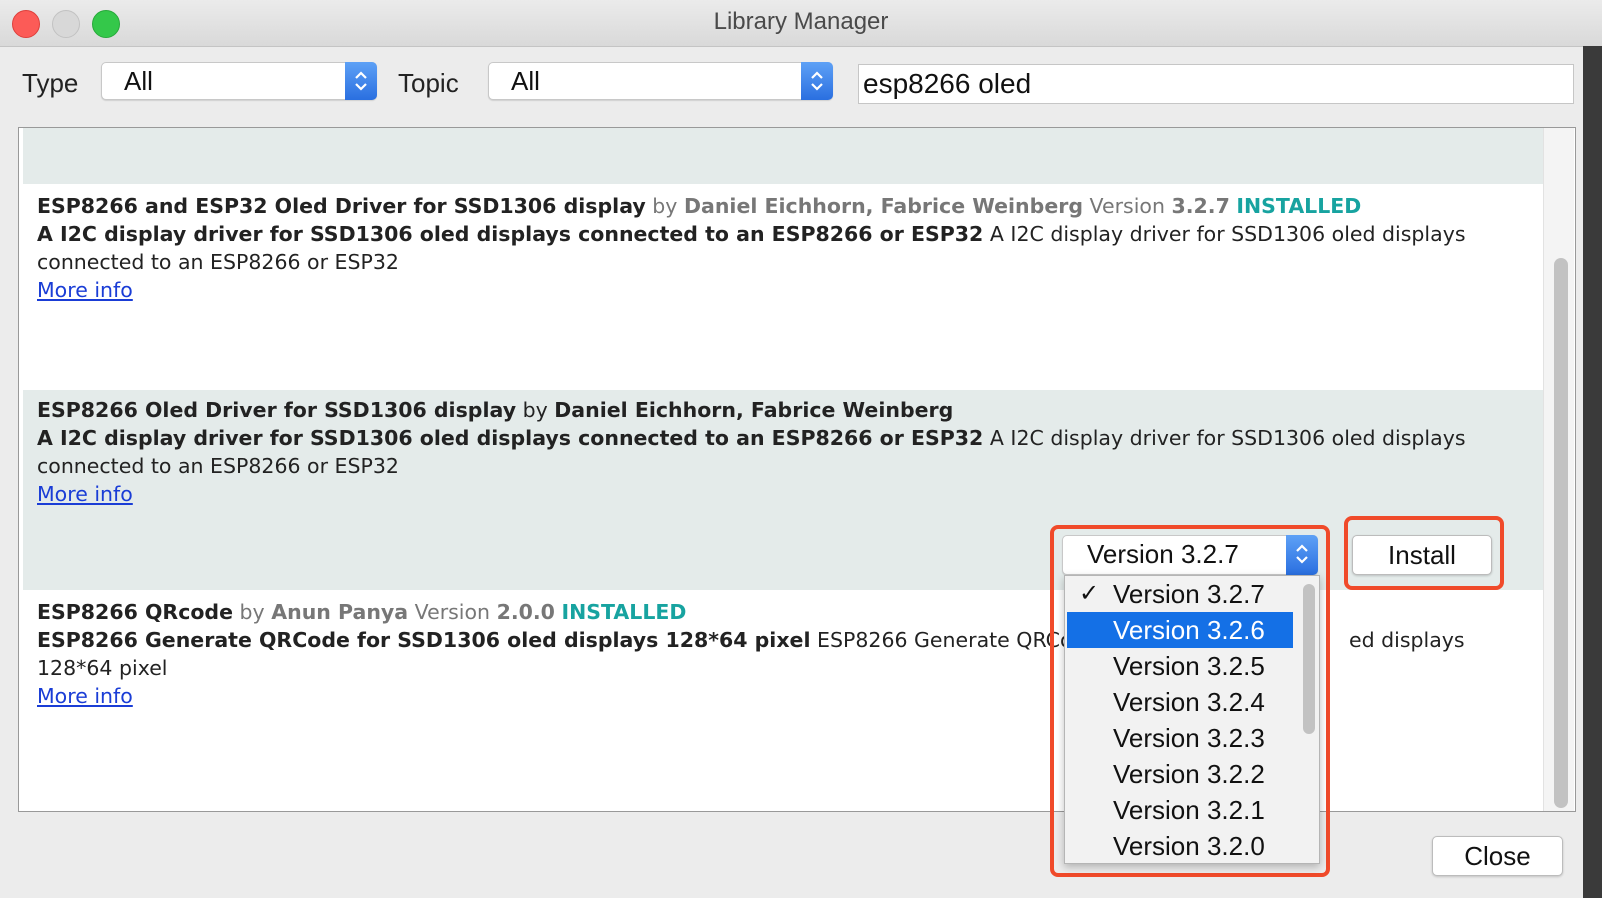  What do you see at coordinates (340, 612) in the screenshot?
I see `library-author: Anun Panya` at bounding box center [340, 612].